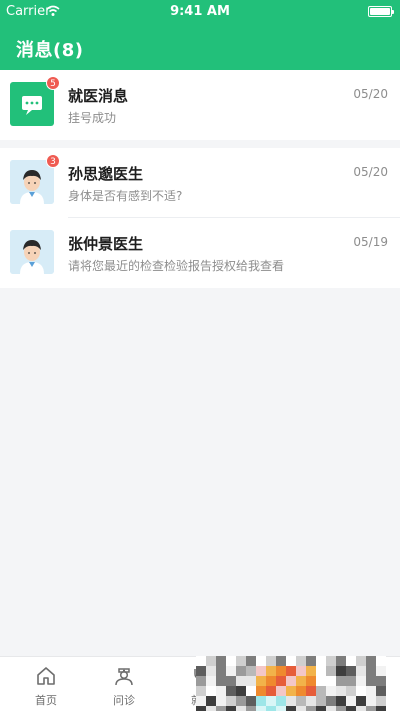 The image size is (400, 711). I want to click on message-preview: 请将您最近的检查检验报告授权给我查看, so click(176, 266).